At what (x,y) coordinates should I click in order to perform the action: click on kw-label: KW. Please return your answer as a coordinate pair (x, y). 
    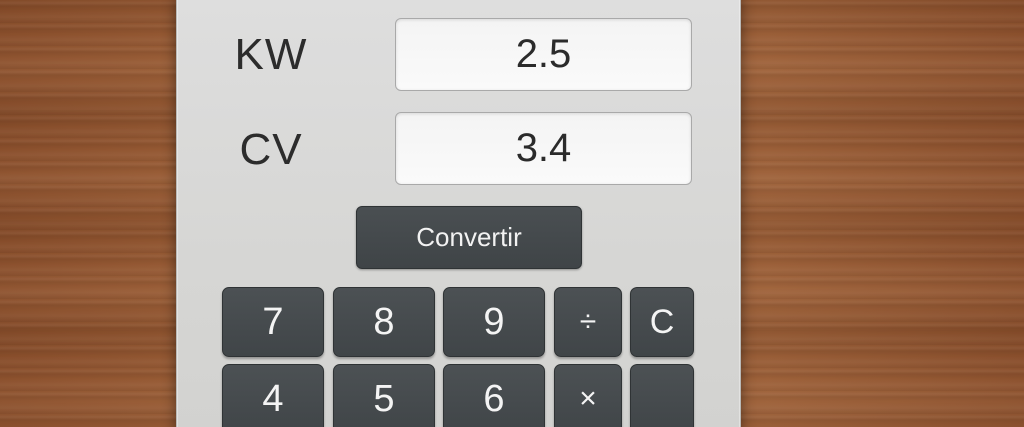
    Looking at the image, I should click on (271, 54).